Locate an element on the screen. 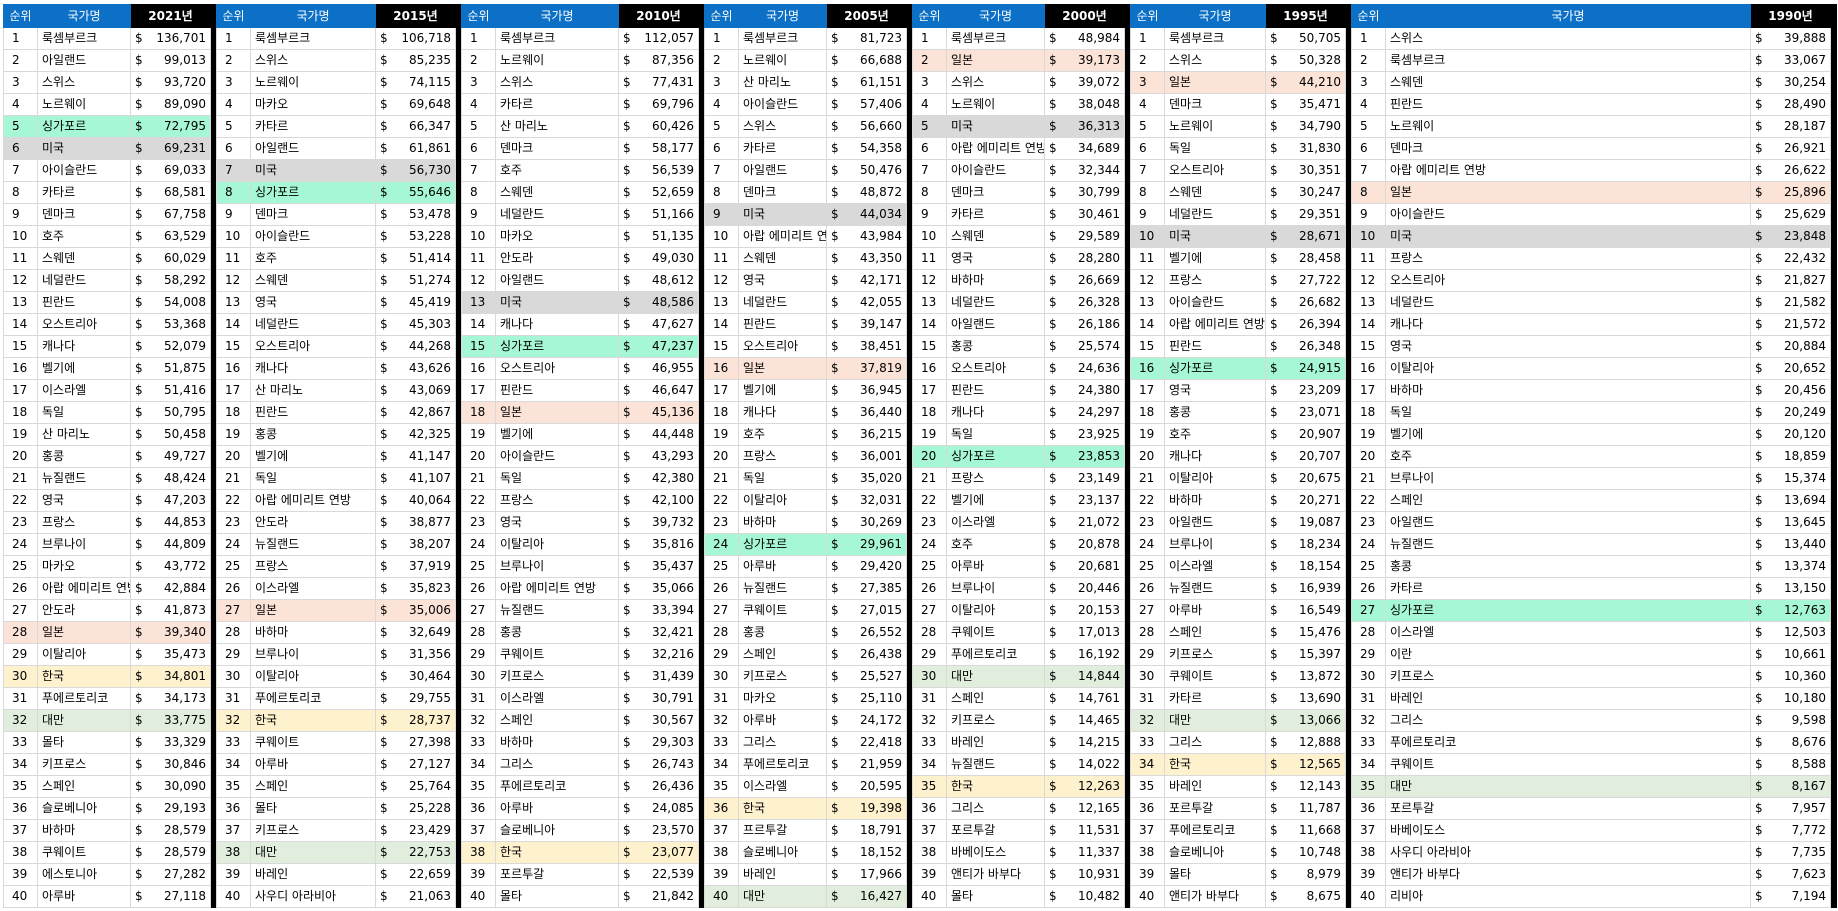 The height and width of the screenshot is (911, 1838). table-row: 7 아이슬란드 $69,033 is located at coordinates (110, 170).